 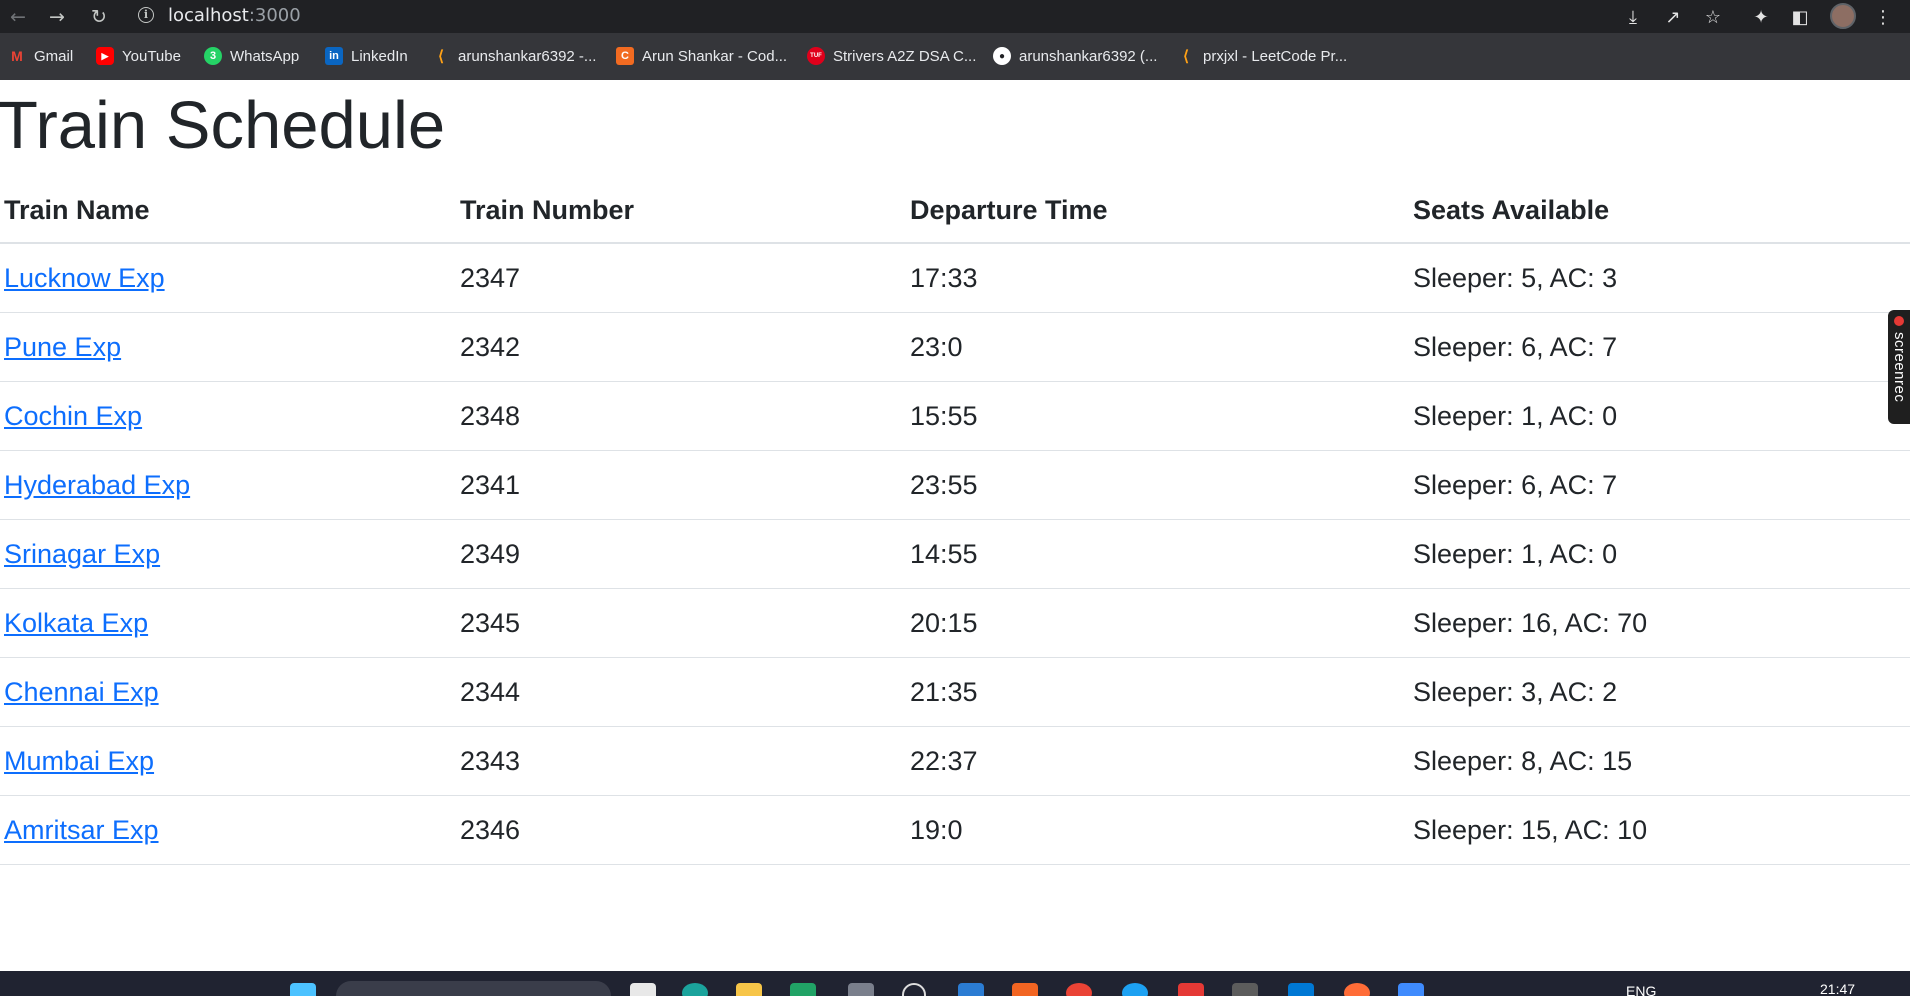 What do you see at coordinates (84, 278) in the screenshot?
I see `train-name-link: Lucknow Exp` at bounding box center [84, 278].